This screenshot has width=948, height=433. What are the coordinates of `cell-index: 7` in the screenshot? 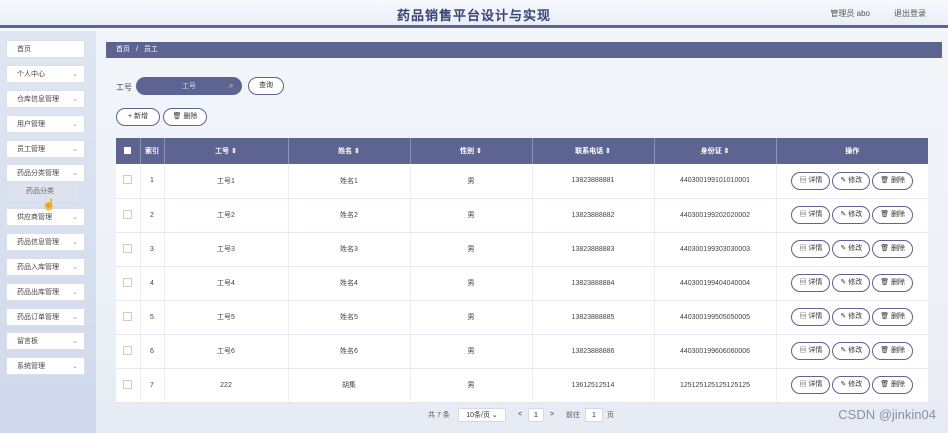 It's located at (152, 385).